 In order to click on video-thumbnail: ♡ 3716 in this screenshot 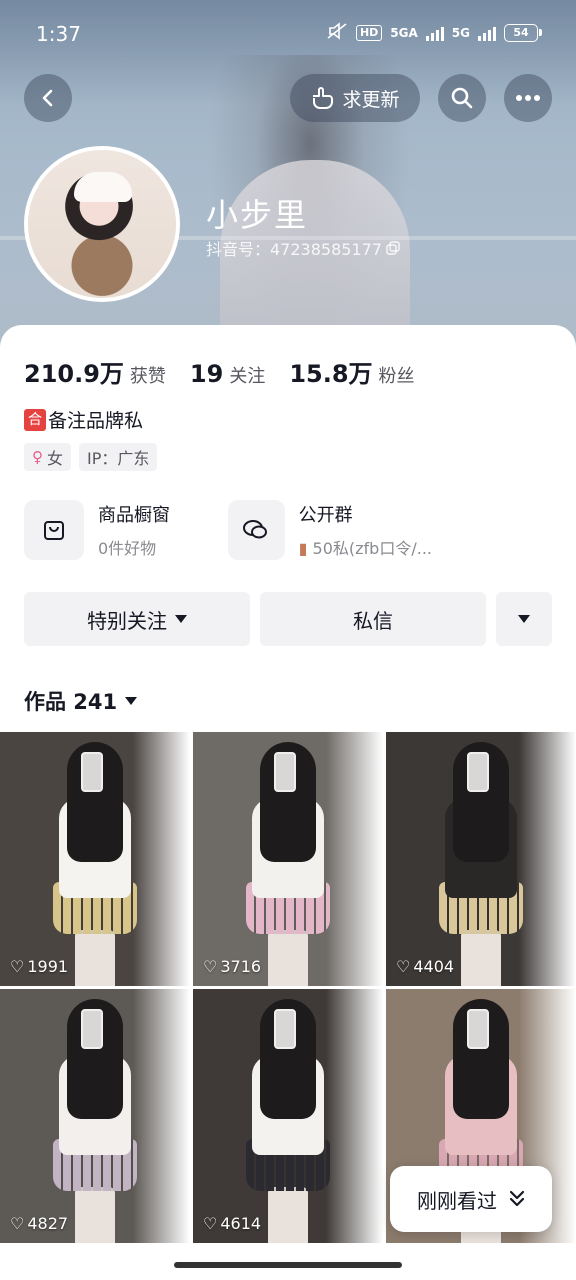, I will do `click(288, 859)`.